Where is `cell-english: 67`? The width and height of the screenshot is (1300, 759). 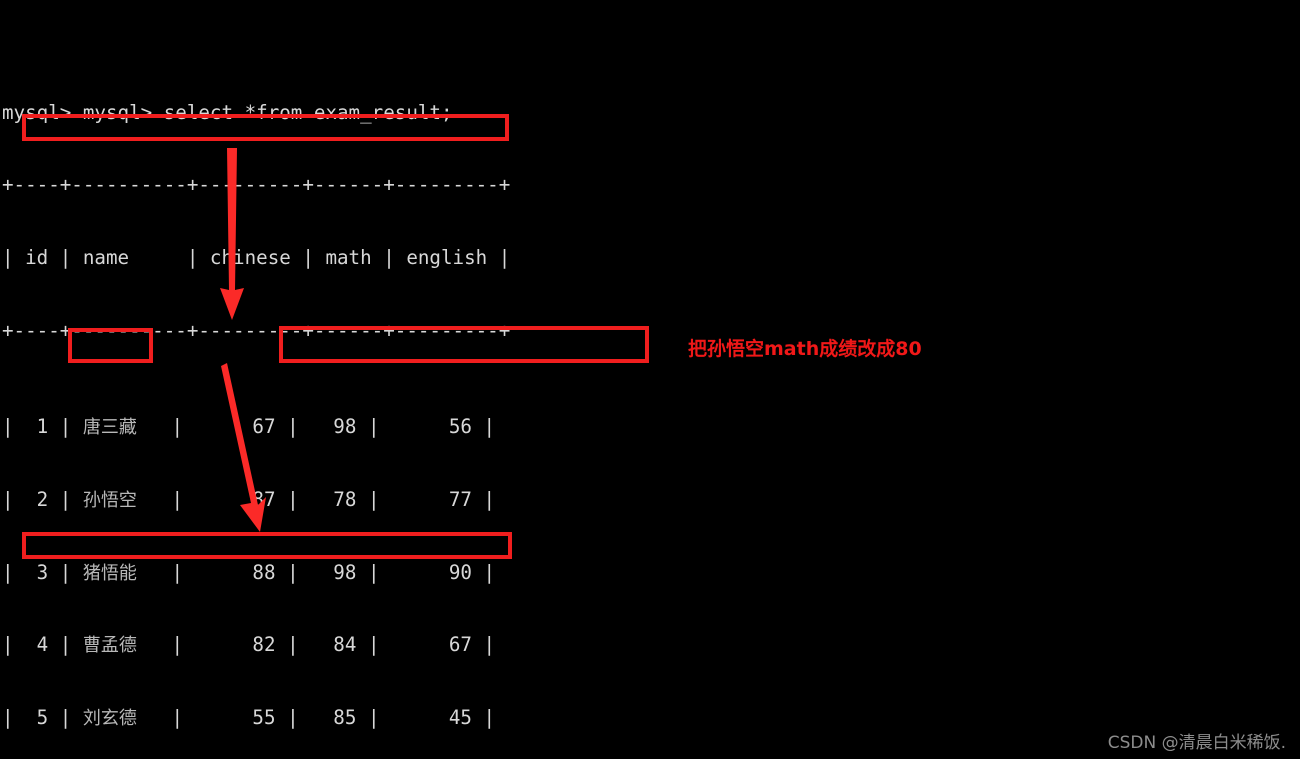
cell-english: 67 is located at coordinates (460, 645).